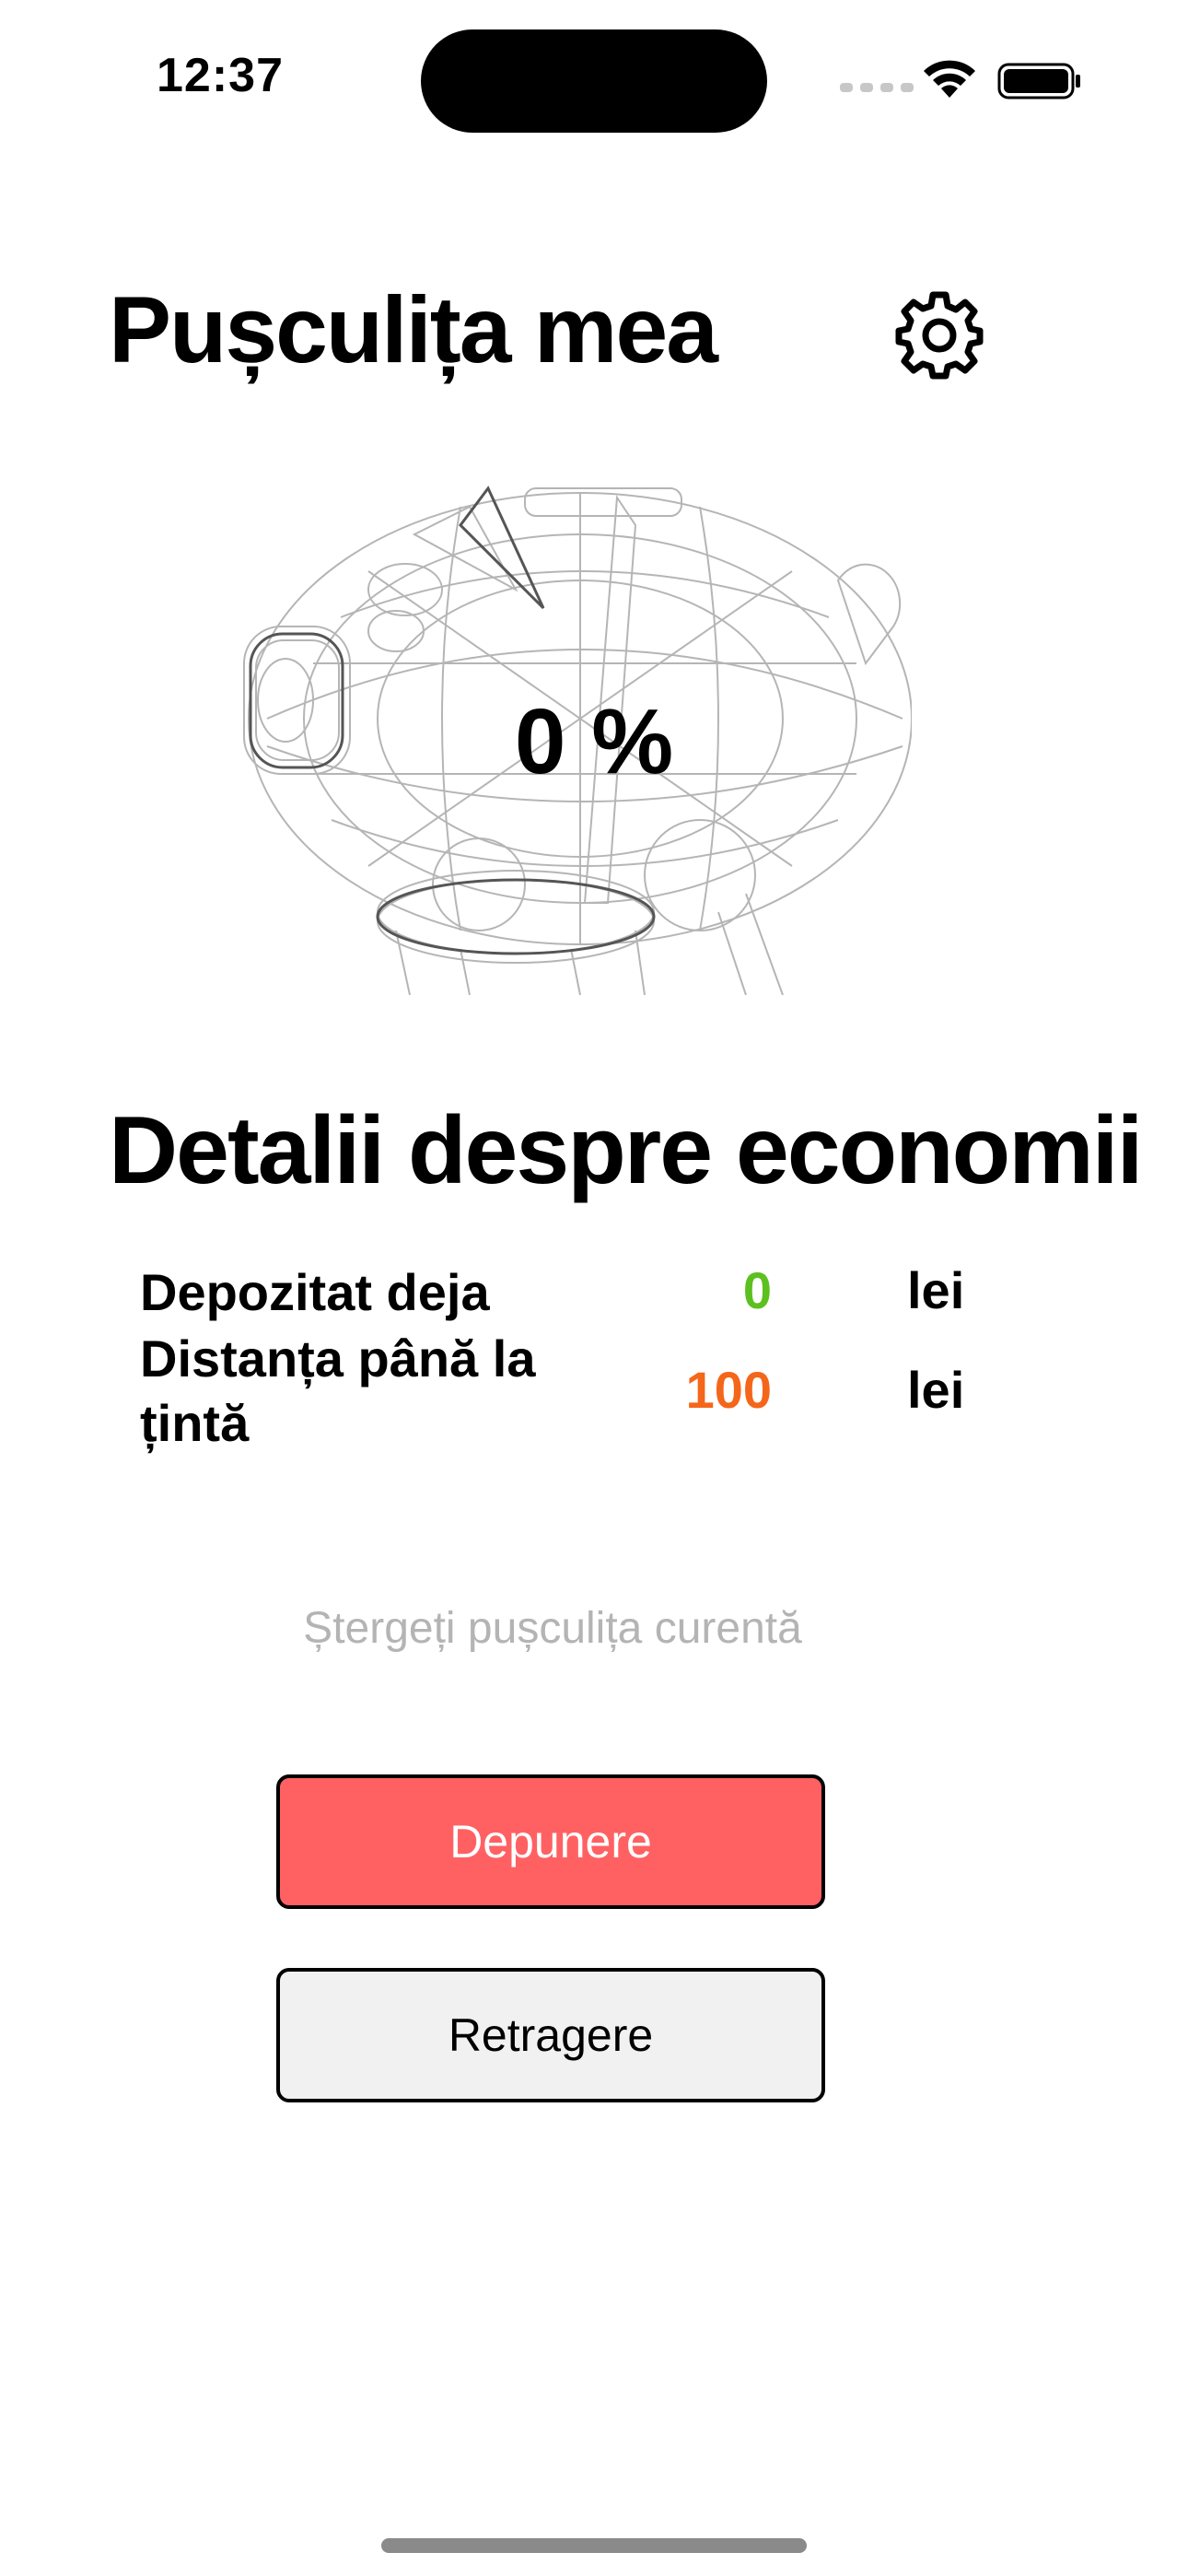 This screenshot has width=1188, height=2576. Describe the element at coordinates (877, 87) in the screenshot. I see `cellular-signal-icon` at that location.